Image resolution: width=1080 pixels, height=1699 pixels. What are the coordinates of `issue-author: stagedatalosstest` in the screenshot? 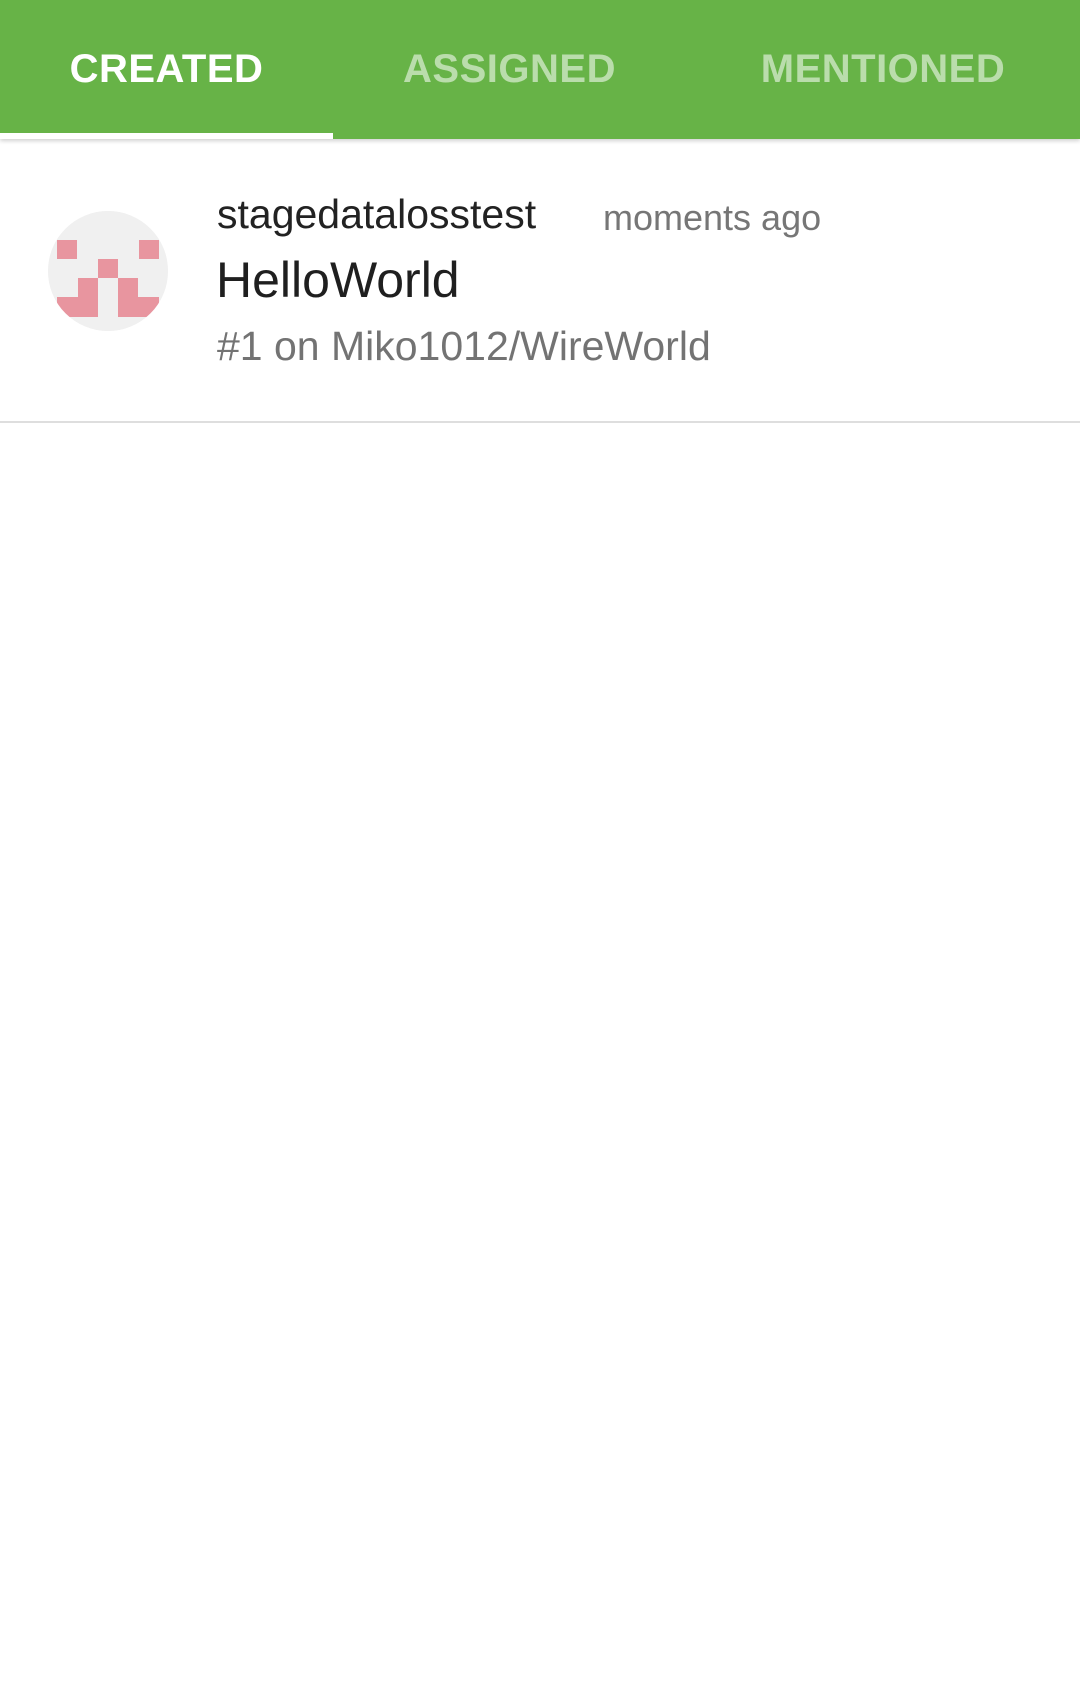 It's located at (377, 214).